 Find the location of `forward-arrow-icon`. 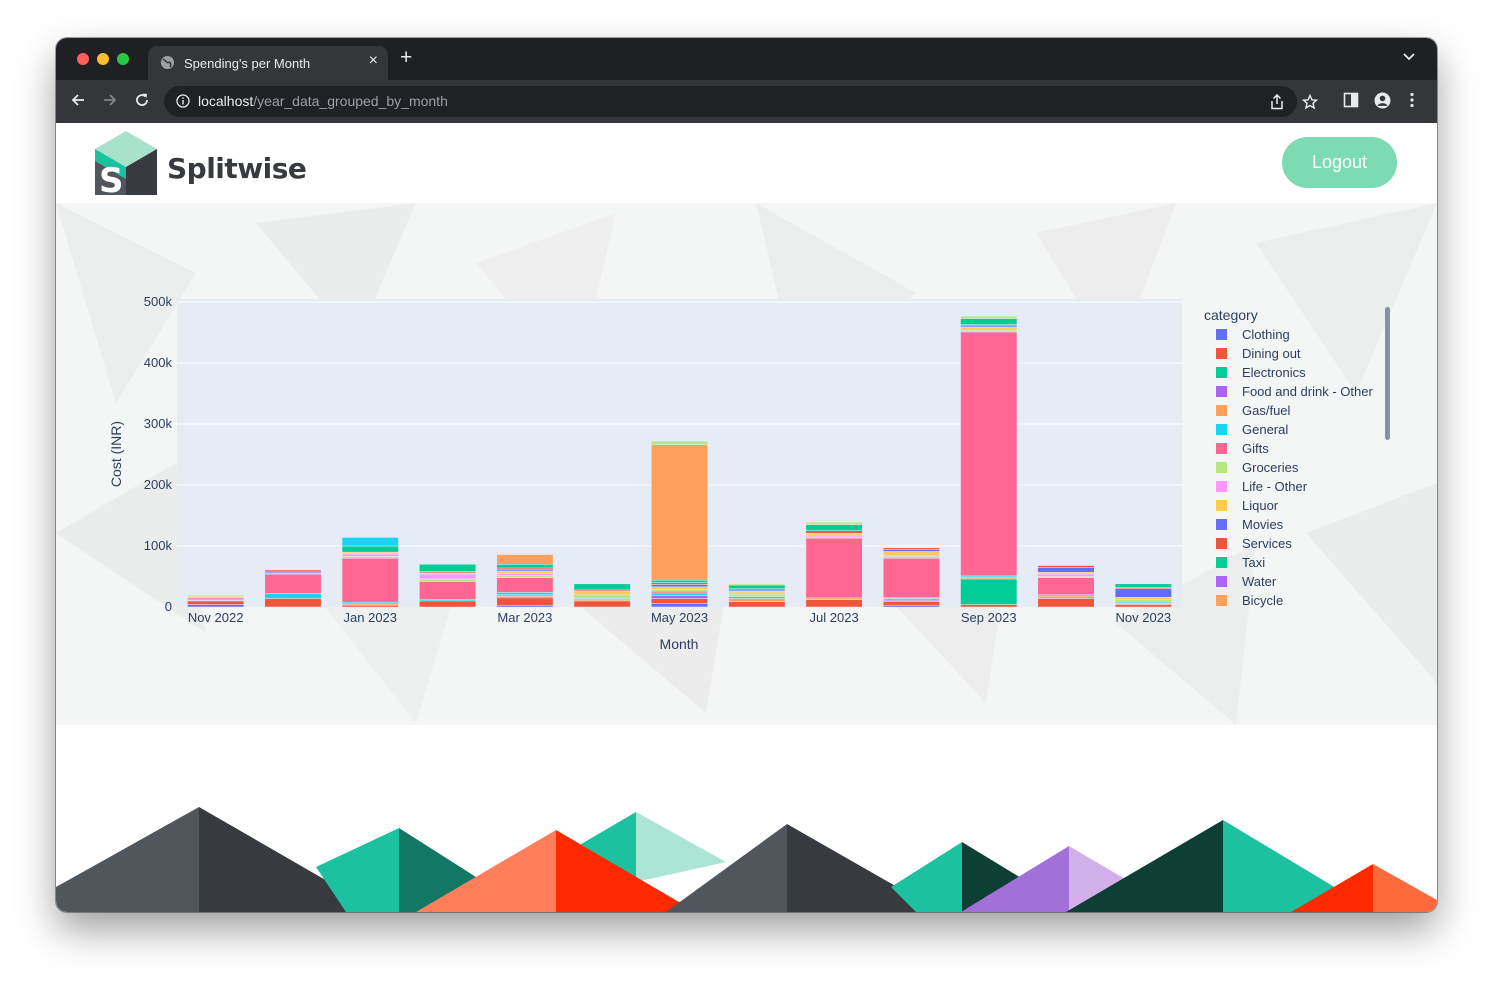

forward-arrow-icon is located at coordinates (110, 100).